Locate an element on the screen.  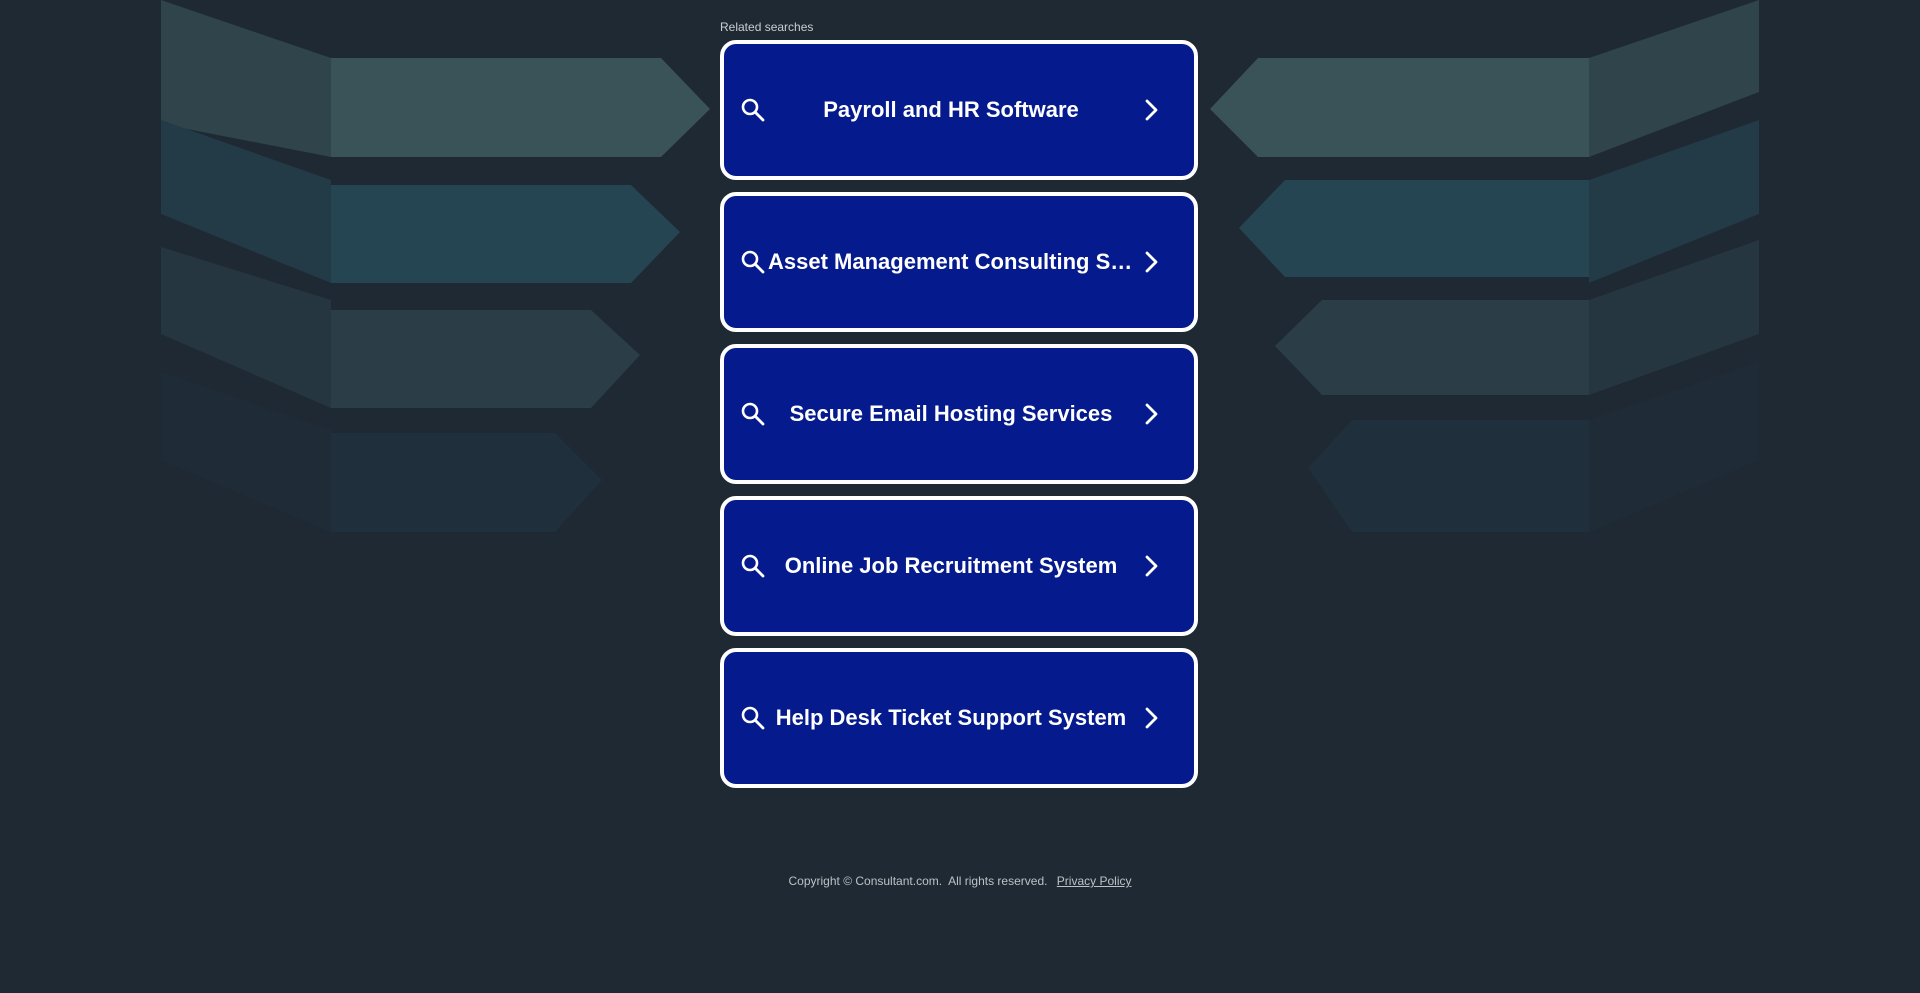
related-search-button: Secure Email Hosting Services is located at coordinates (959, 414).